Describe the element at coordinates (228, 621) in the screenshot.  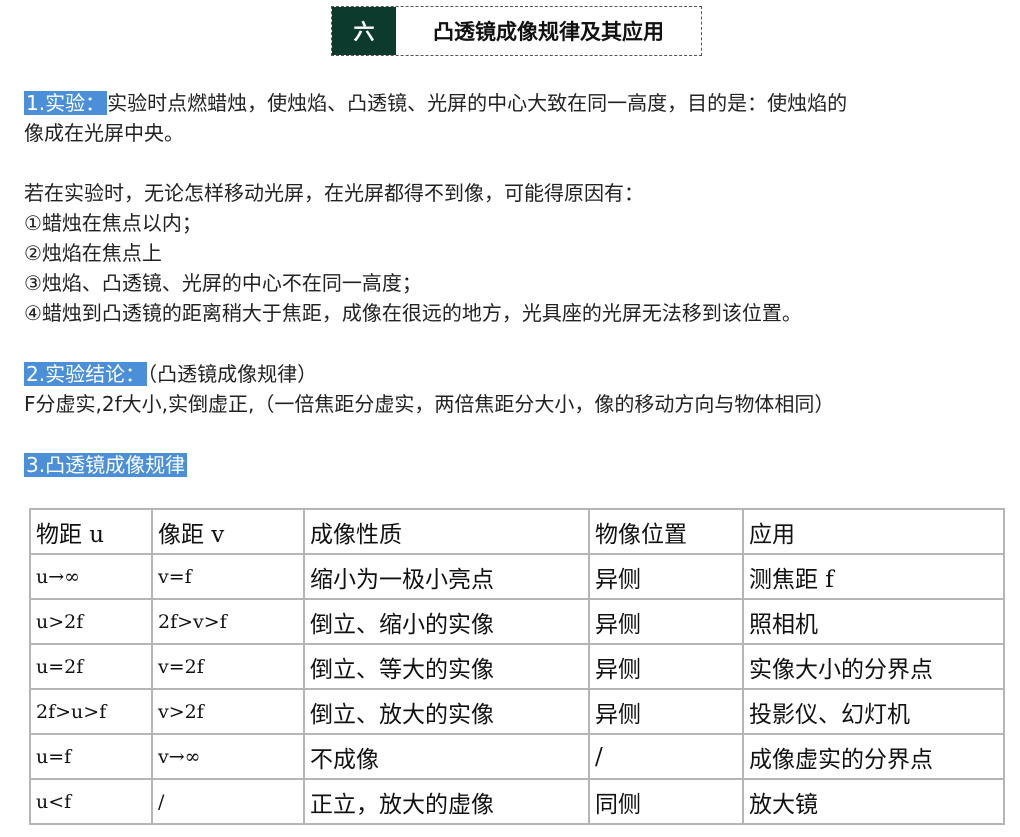
I see `image-distance-cell: 2f>v>f` at that location.